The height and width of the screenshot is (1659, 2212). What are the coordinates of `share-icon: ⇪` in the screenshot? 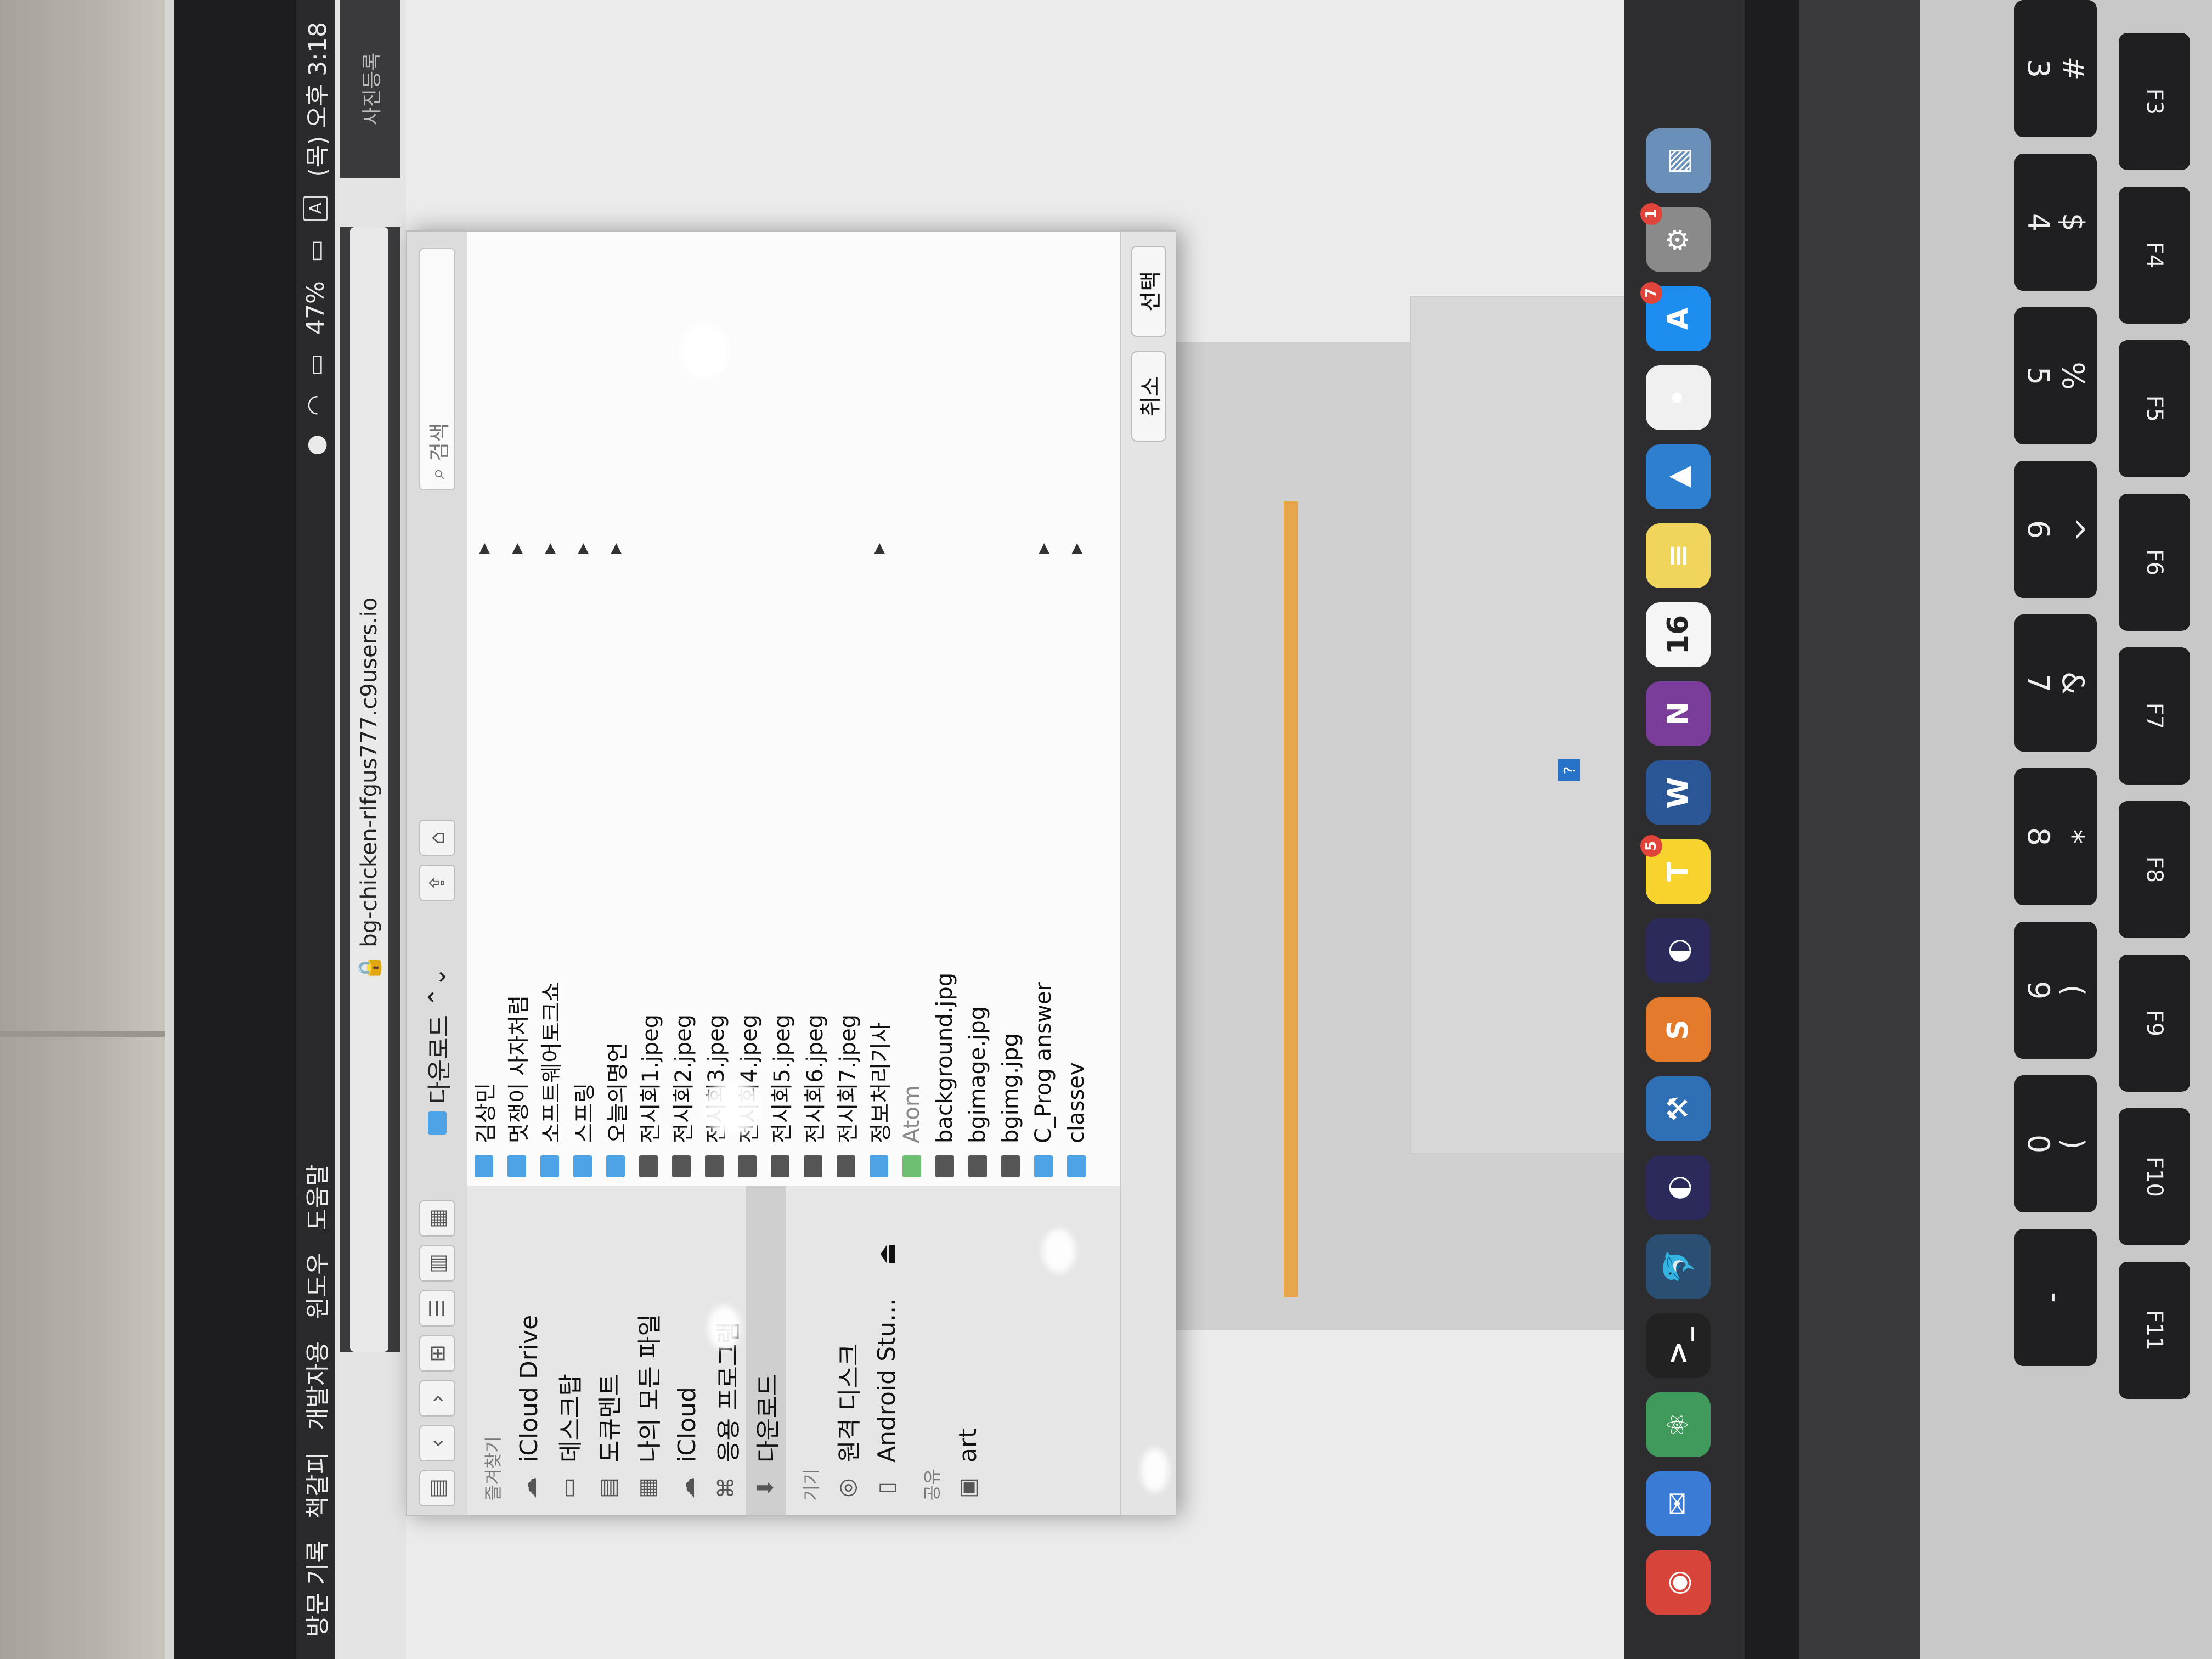 It's located at (437, 883).